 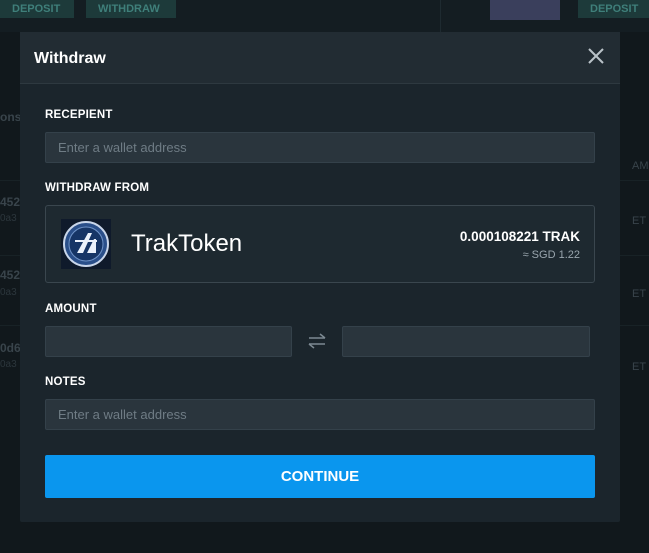 What do you see at coordinates (525, 10) in the screenshot?
I see `bg-token-gem-icon` at bounding box center [525, 10].